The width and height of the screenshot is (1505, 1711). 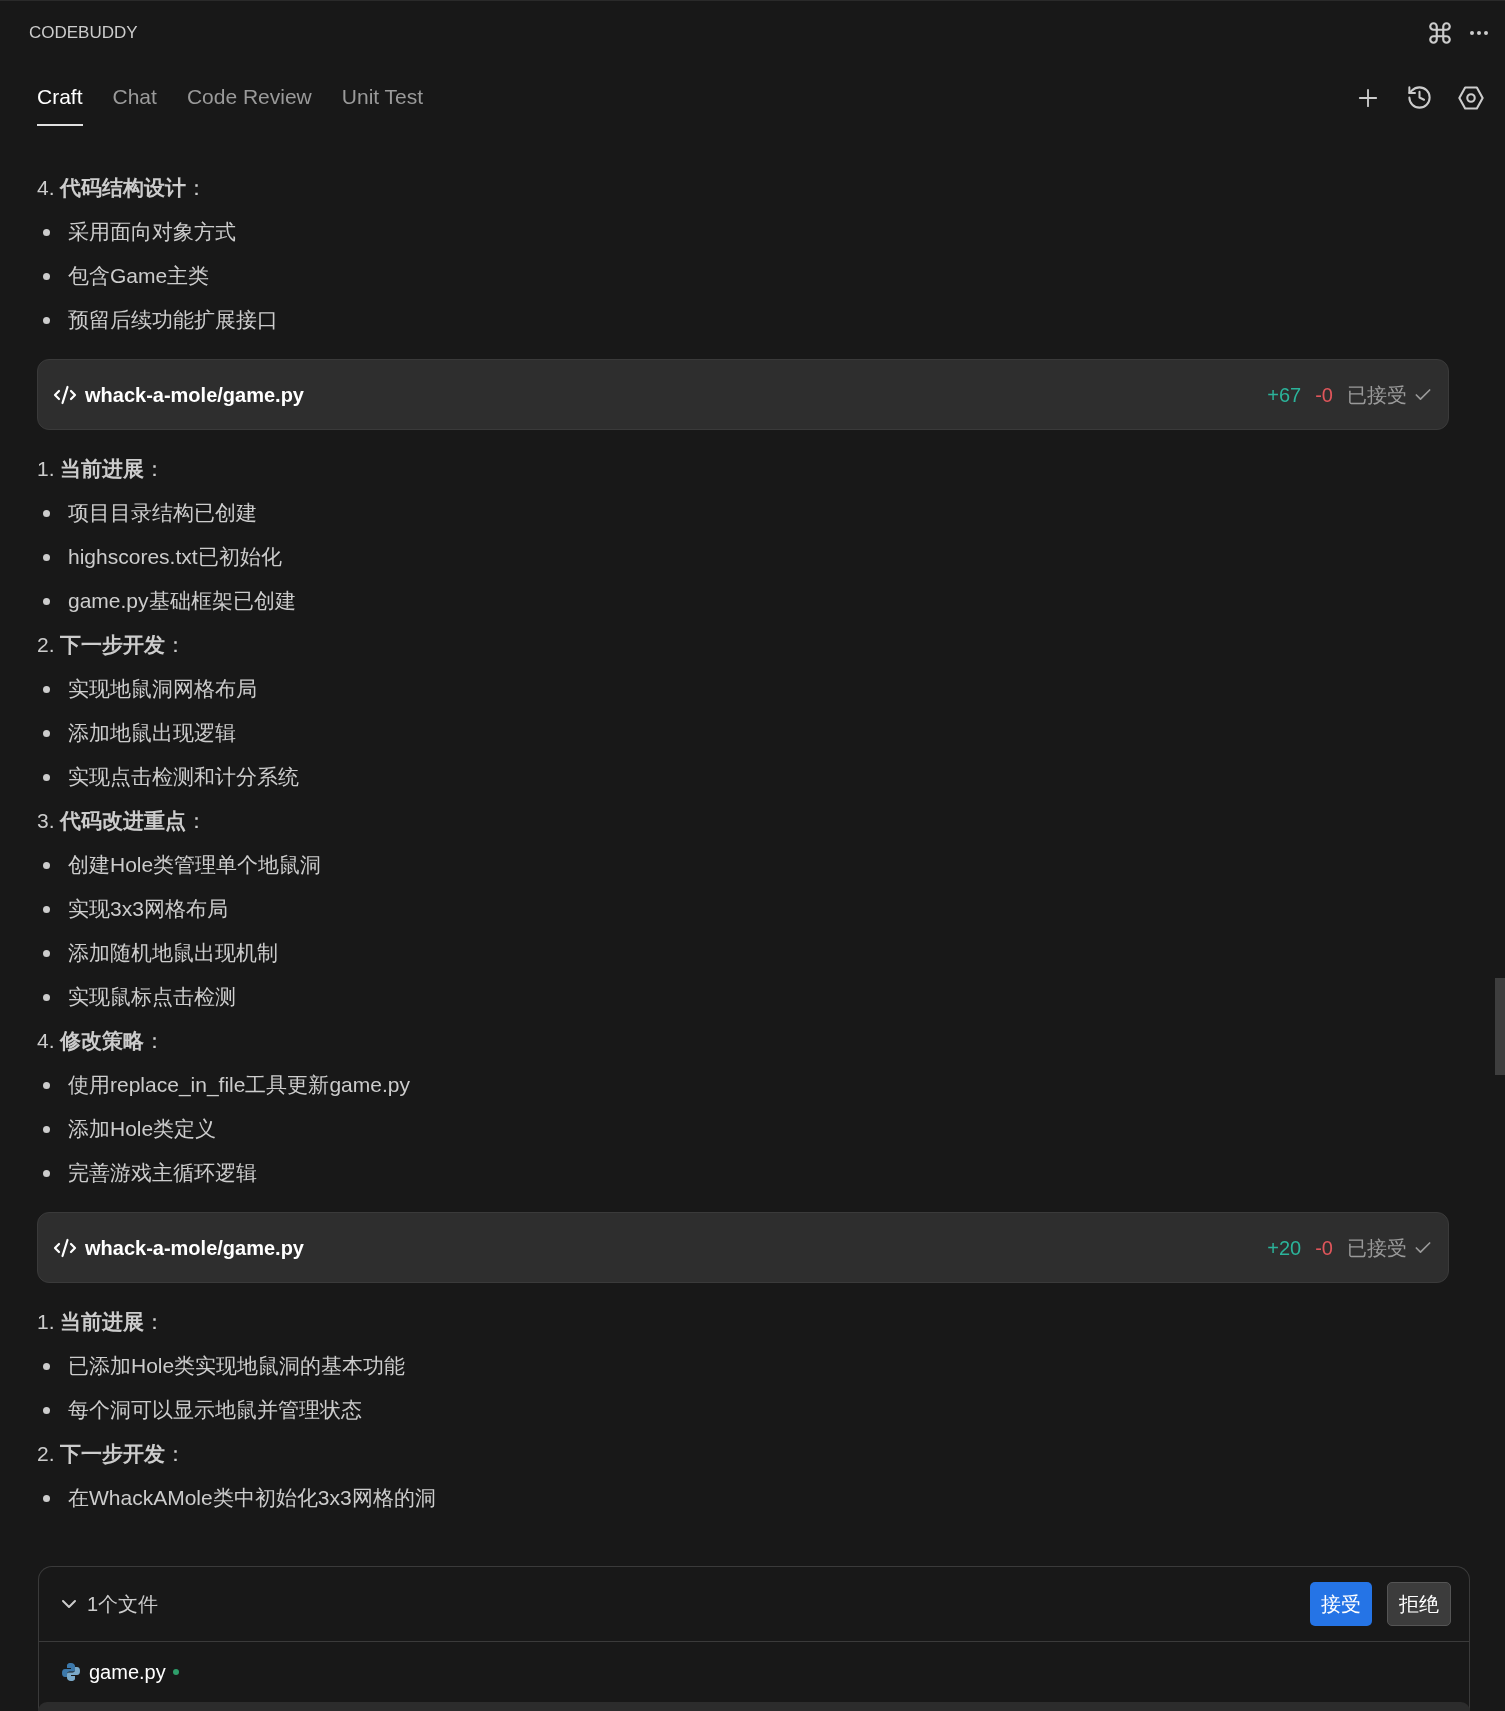 I want to click on file-name: game.py, so click(x=127, y=1672).